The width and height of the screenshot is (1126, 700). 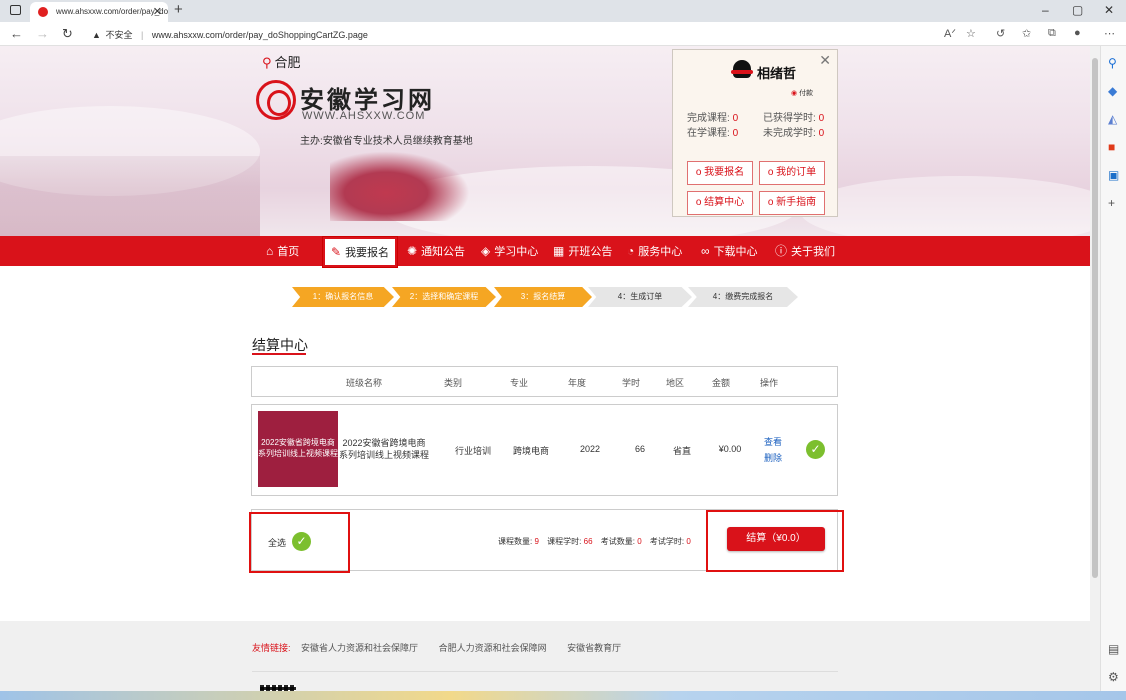 I want to click on row-check-icon: ✓, so click(x=815, y=449).